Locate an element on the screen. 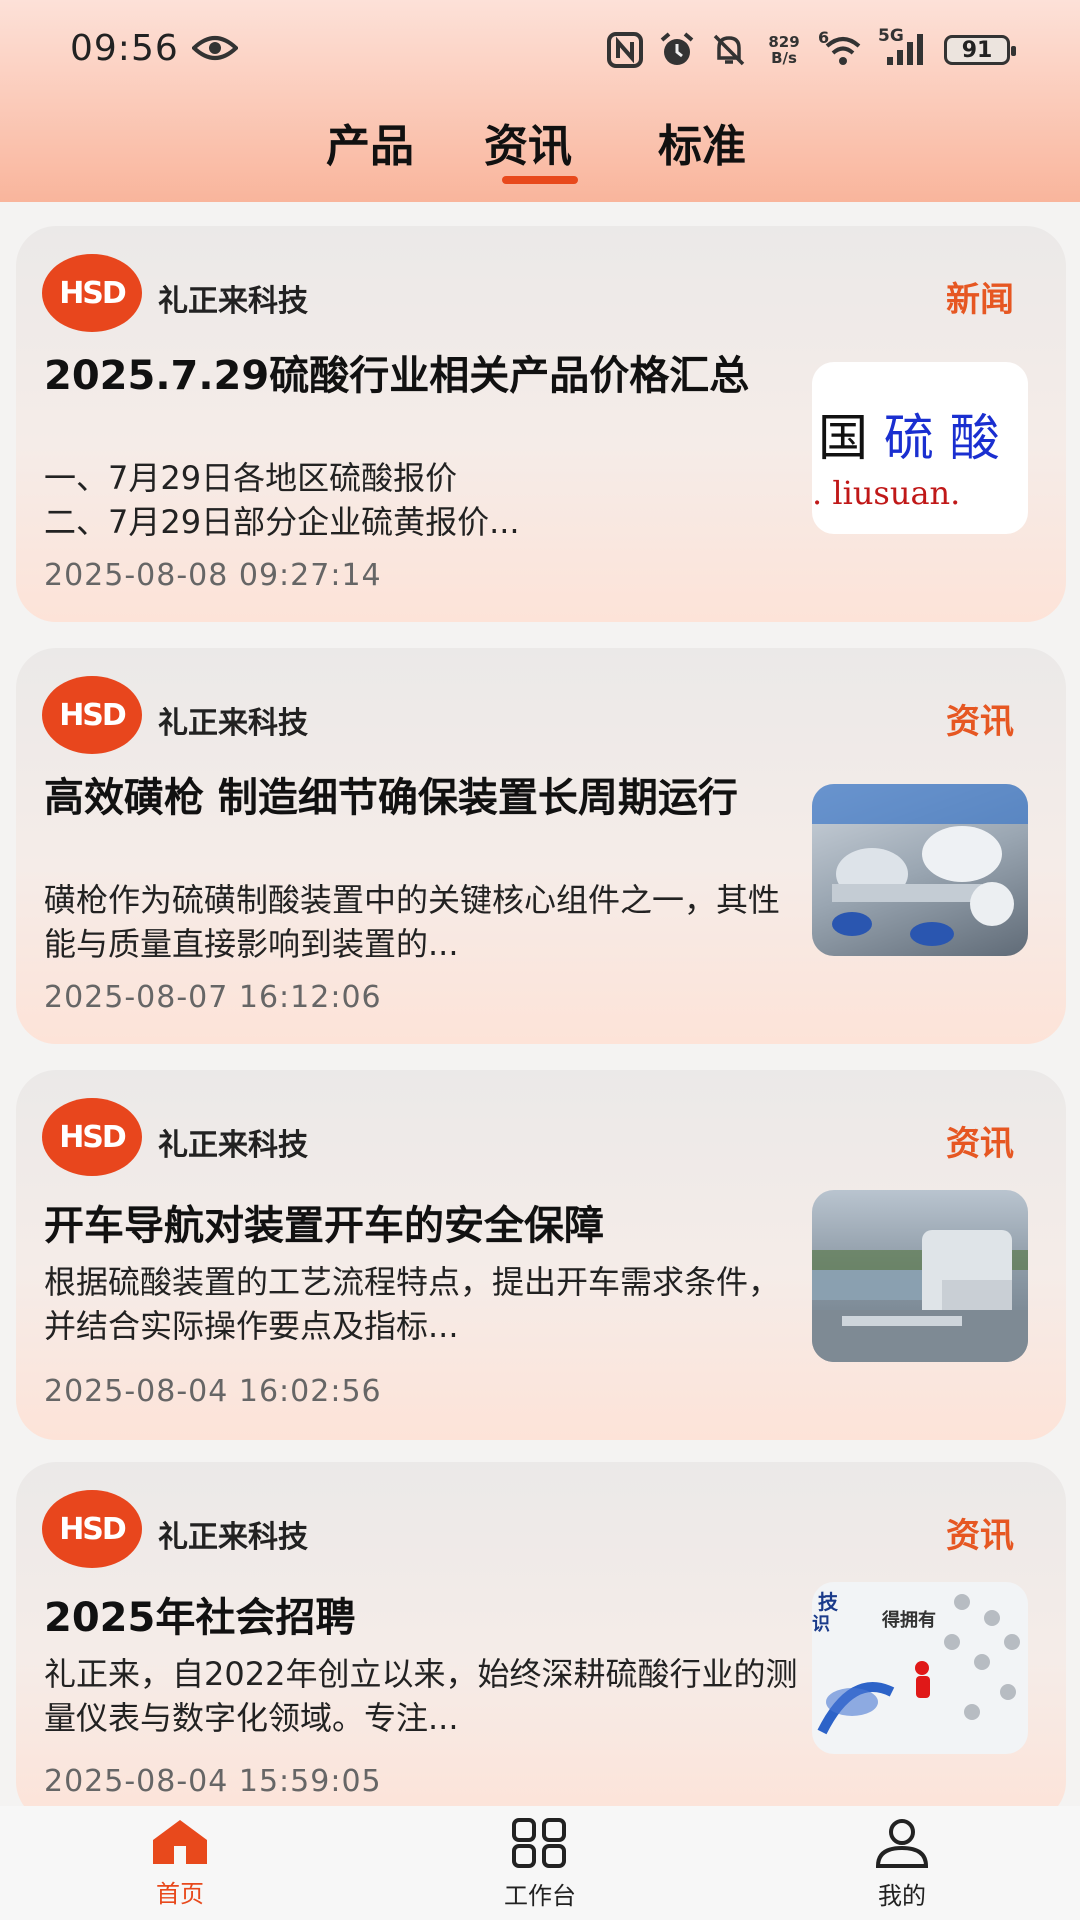  wifi-badge: 6 is located at coordinates (824, 37).